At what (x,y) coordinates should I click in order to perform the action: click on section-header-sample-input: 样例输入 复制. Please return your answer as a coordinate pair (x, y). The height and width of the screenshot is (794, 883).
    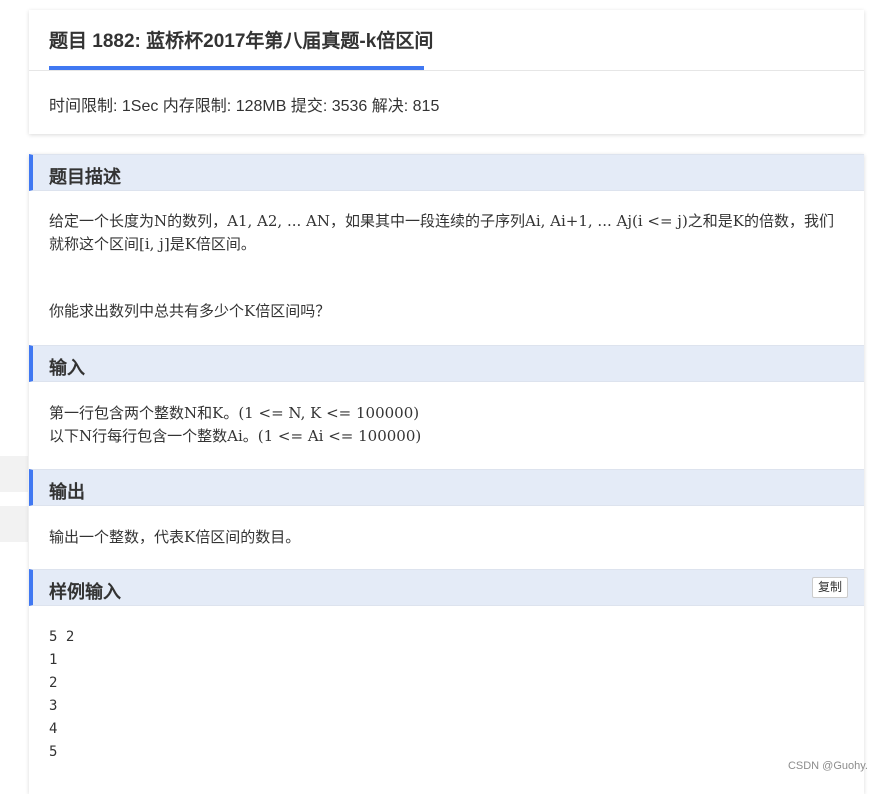
    Looking at the image, I should click on (446, 587).